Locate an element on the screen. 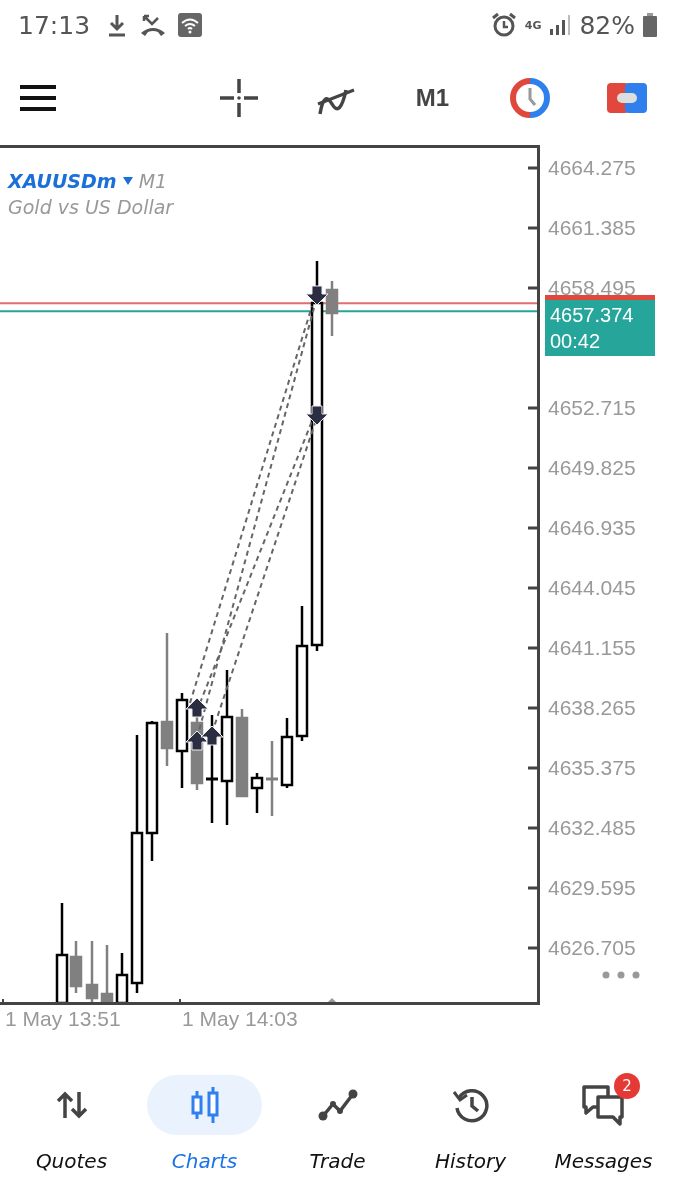 This screenshot has width=675, height=1200. battery-icon is located at coordinates (650, 25).